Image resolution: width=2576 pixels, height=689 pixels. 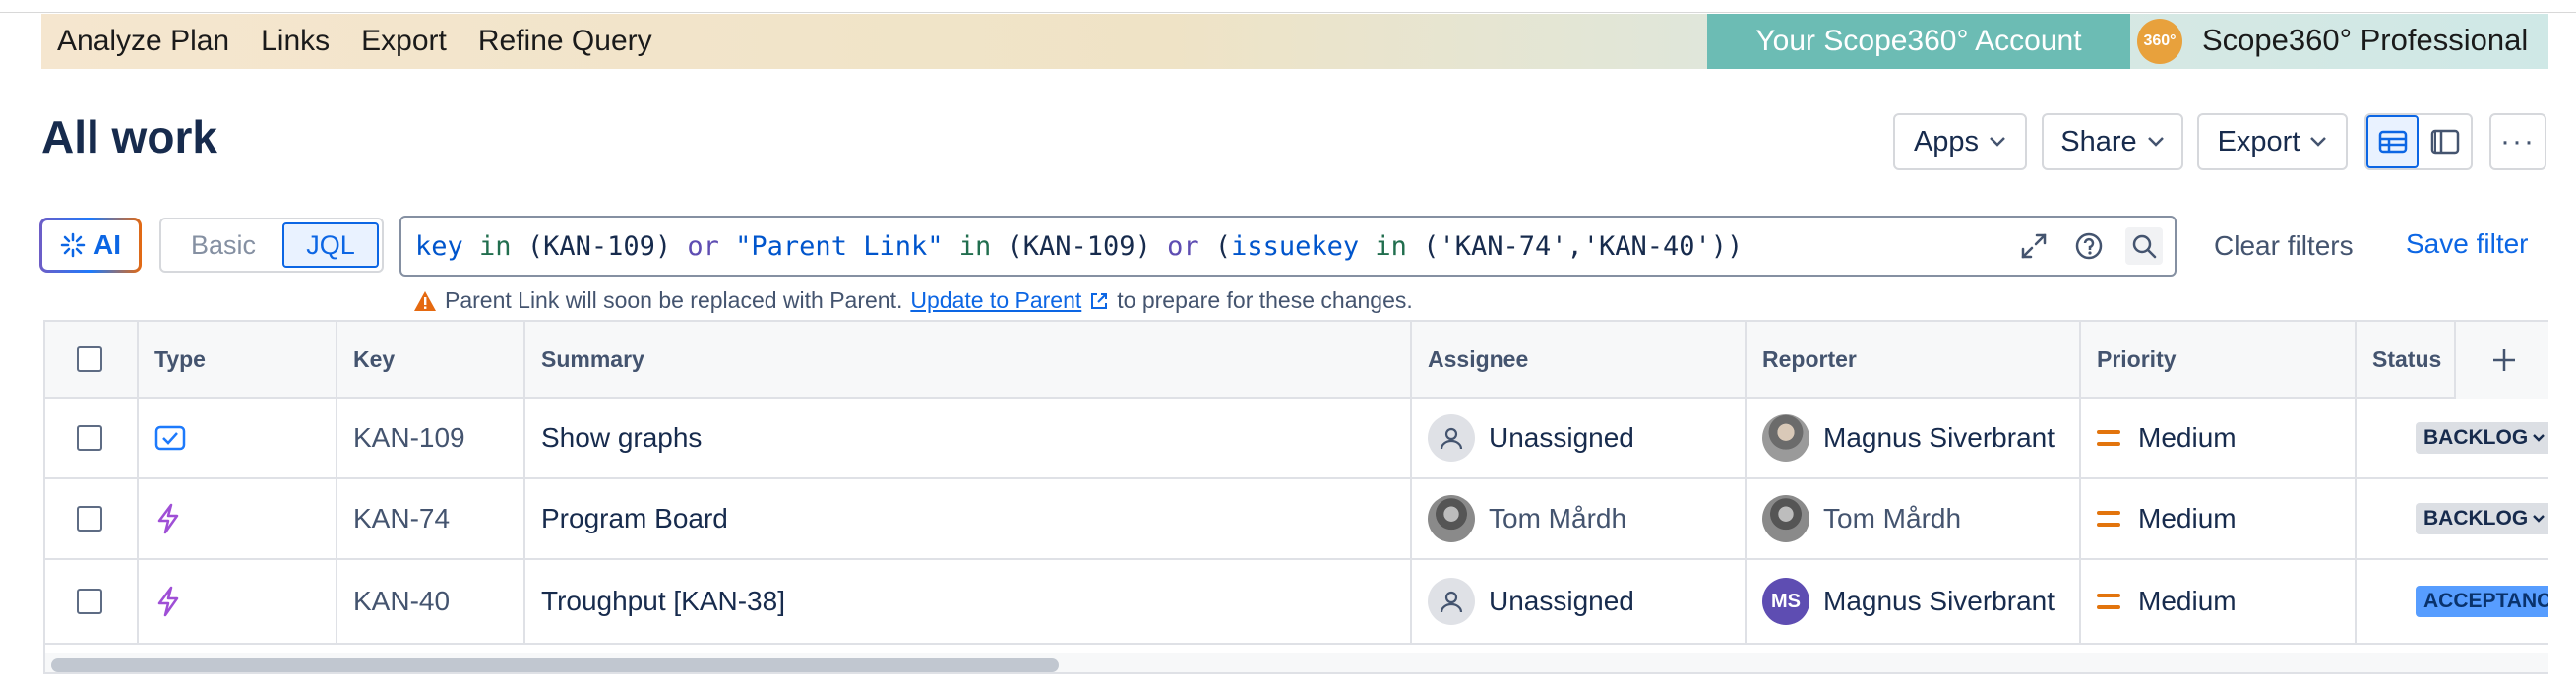 I want to click on more-actions-button: ···, so click(x=2517, y=141).